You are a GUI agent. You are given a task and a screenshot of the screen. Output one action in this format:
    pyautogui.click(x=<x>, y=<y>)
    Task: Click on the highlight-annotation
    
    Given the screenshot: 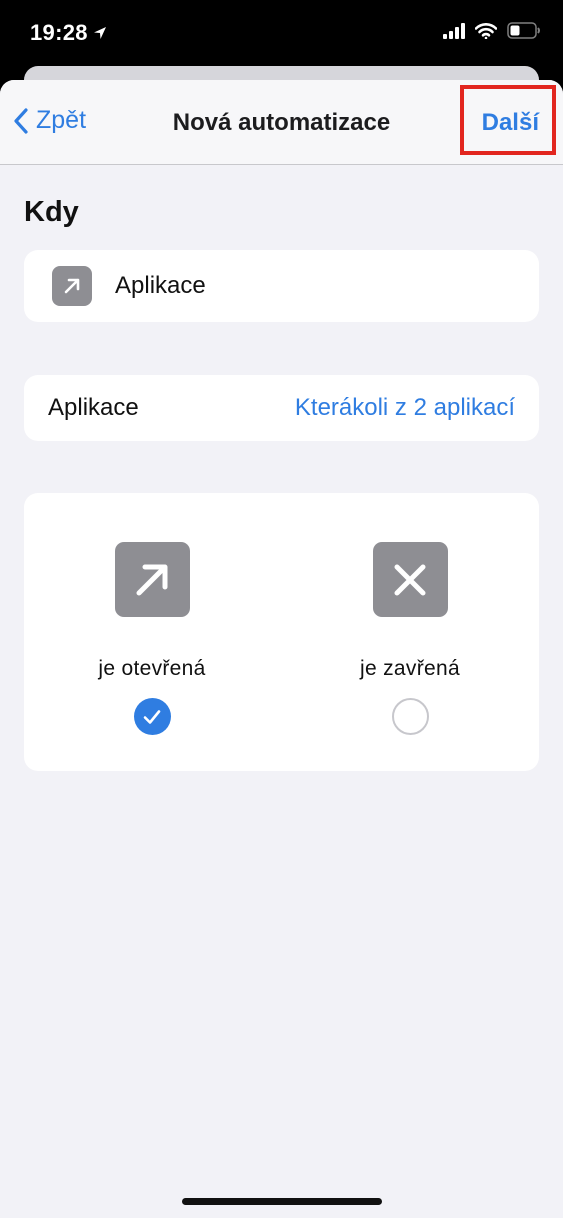 What is the action you would take?
    pyautogui.click(x=508, y=120)
    